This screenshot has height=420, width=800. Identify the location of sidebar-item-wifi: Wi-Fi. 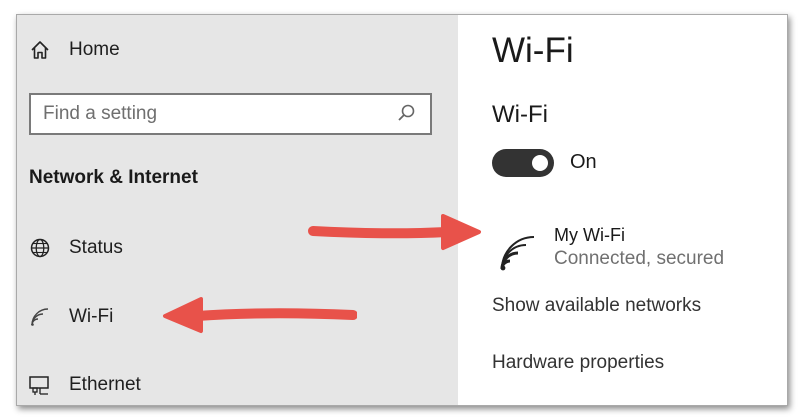
(70, 317).